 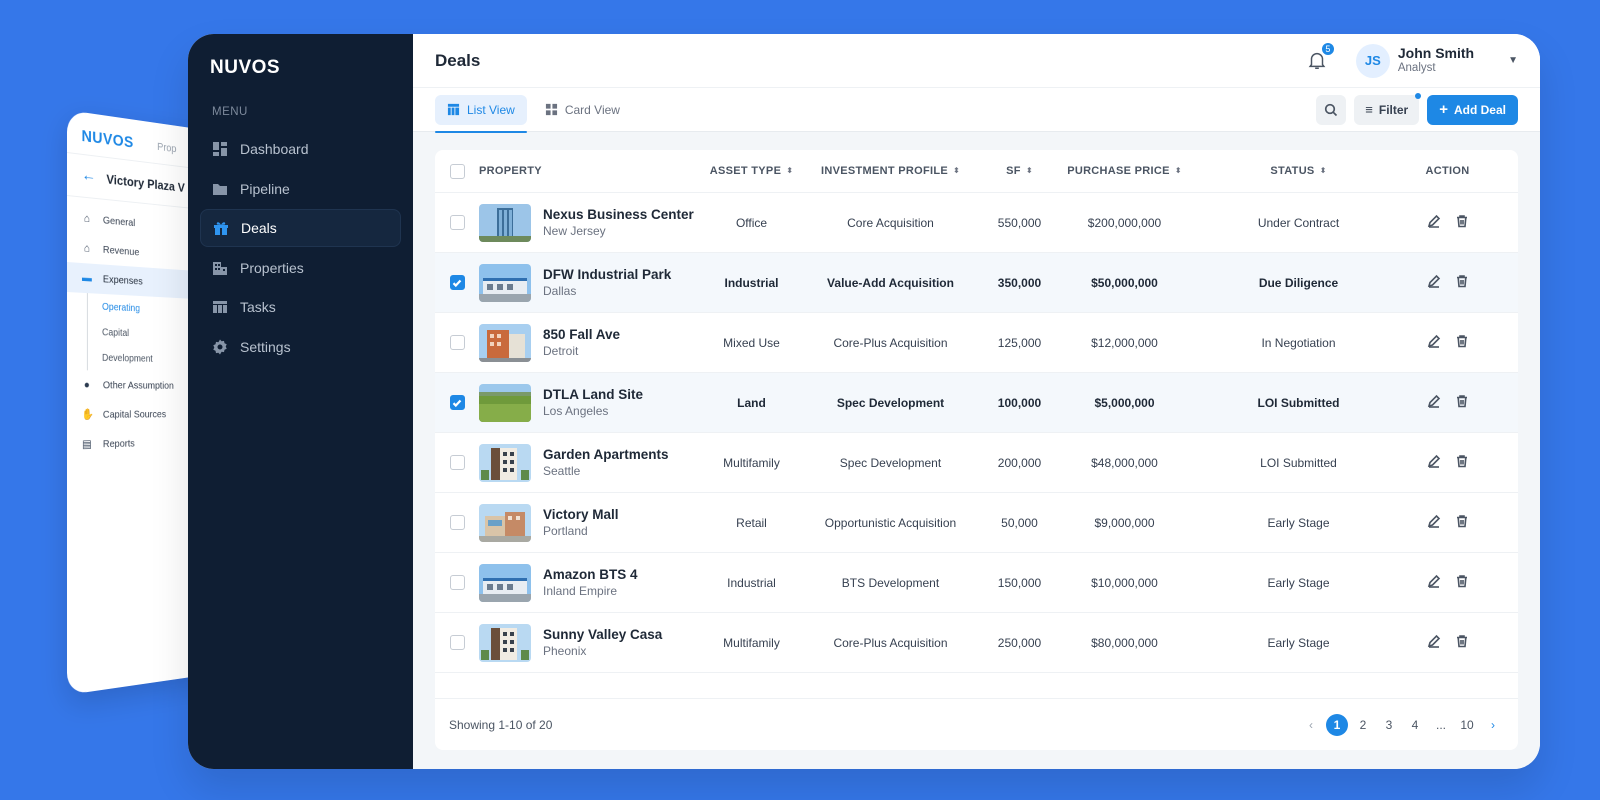 What do you see at coordinates (300, 347) in the screenshot?
I see `sidebar-item-settings: Settings` at bounding box center [300, 347].